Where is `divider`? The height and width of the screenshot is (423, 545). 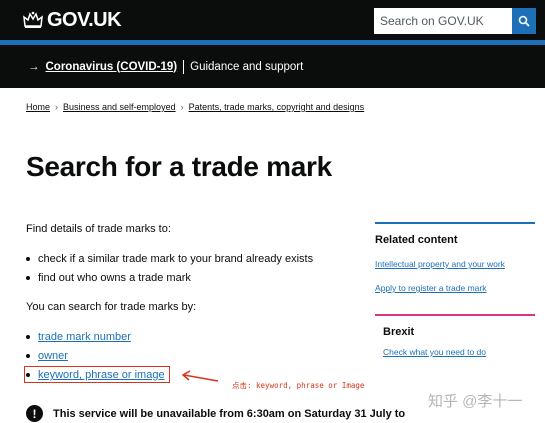 divider is located at coordinates (184, 66).